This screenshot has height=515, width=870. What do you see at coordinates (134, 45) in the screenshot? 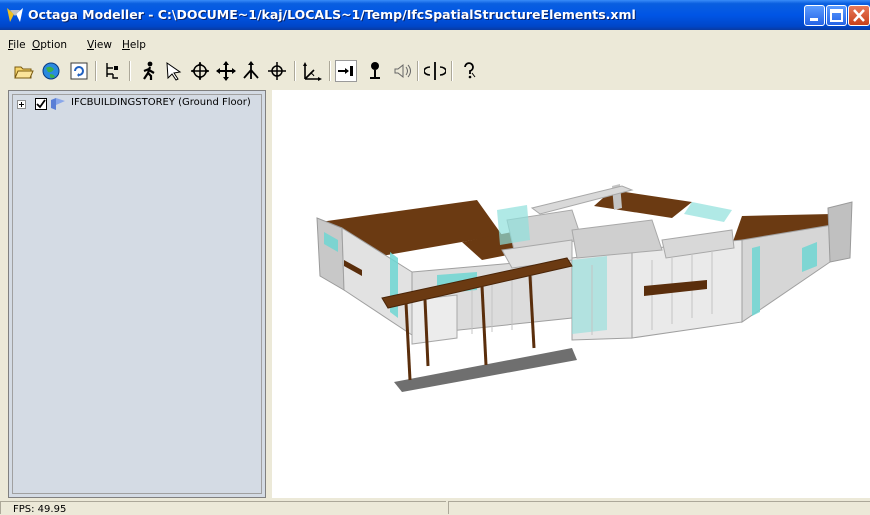
I see `menu-help: Help` at bounding box center [134, 45].